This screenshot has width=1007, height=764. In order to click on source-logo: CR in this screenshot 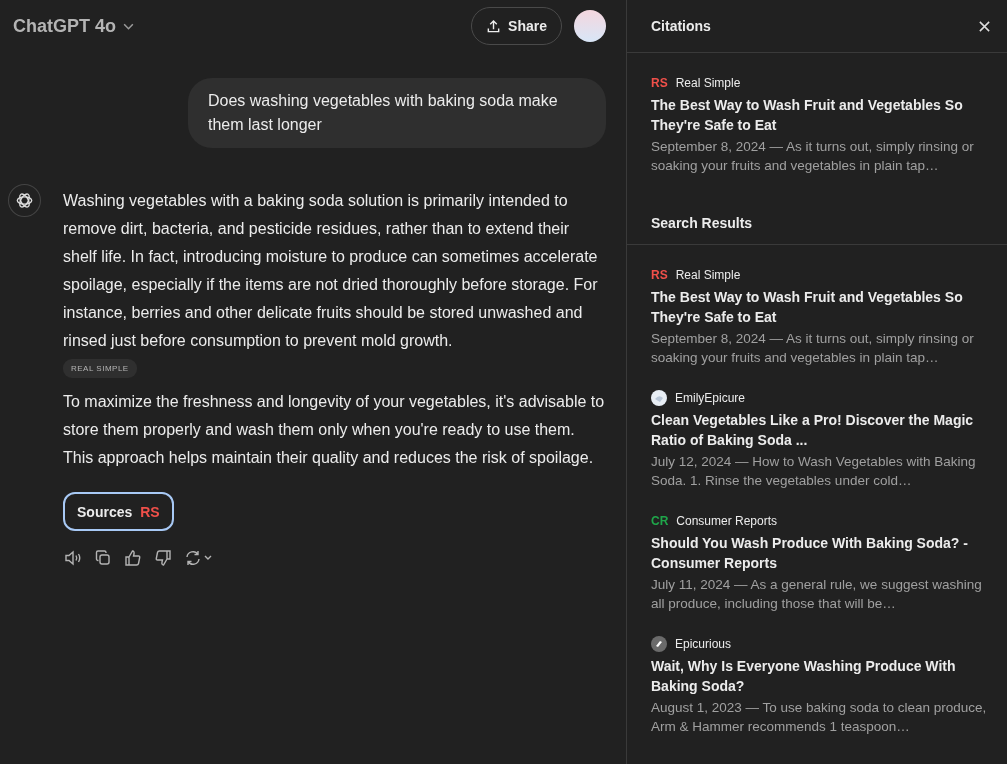, I will do `click(660, 521)`.